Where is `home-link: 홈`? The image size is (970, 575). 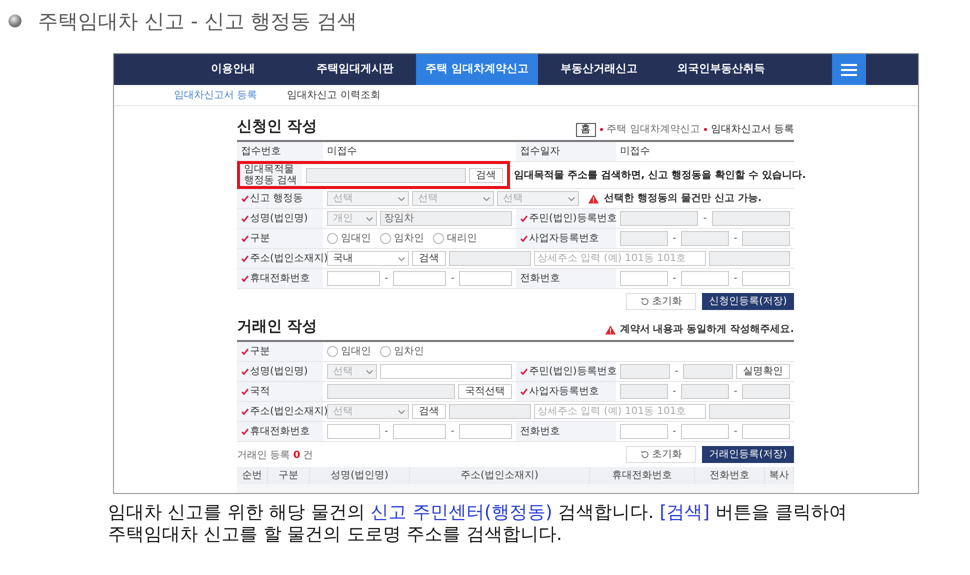 home-link: 홈 is located at coordinates (586, 129).